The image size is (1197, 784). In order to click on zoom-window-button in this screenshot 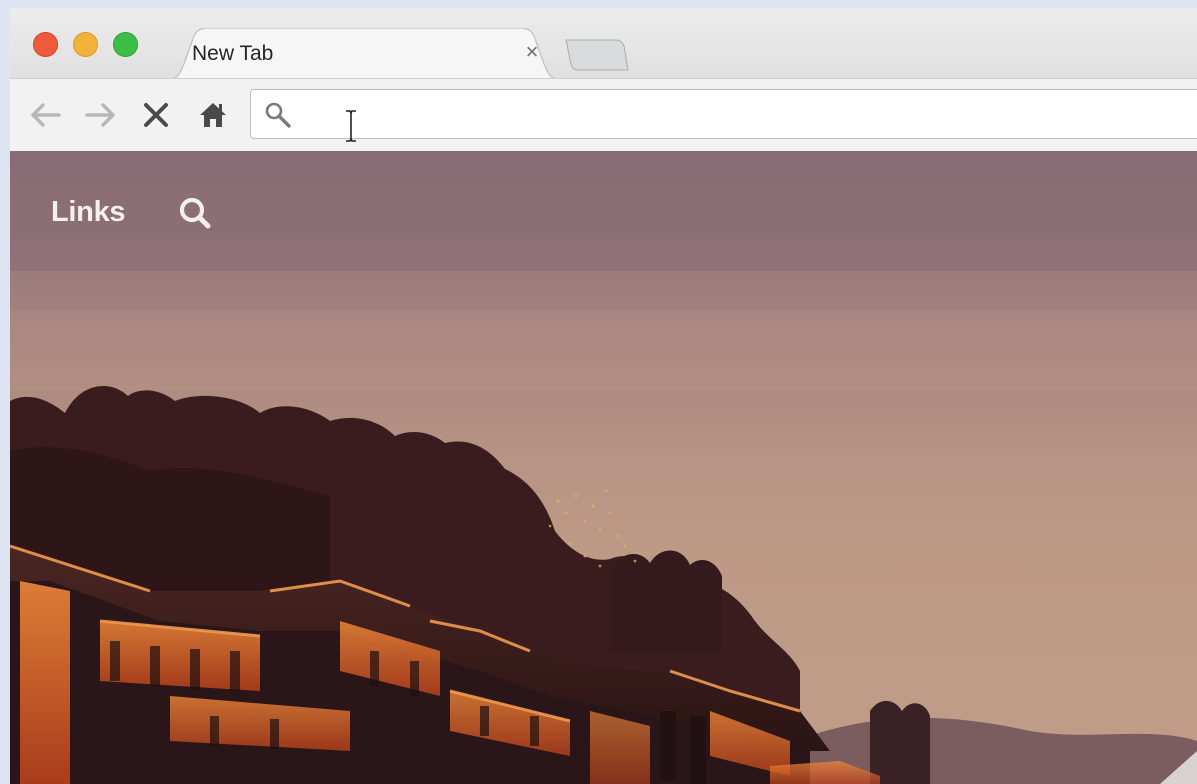, I will do `click(125, 44)`.